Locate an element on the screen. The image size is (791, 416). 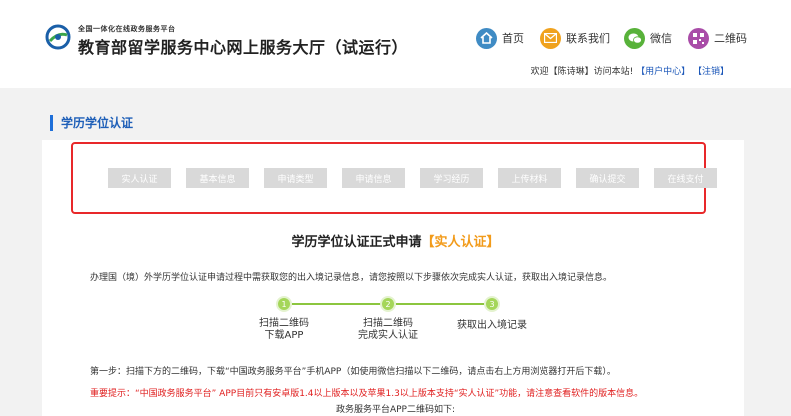
progress-step-number: 2 is located at coordinates (388, 304).